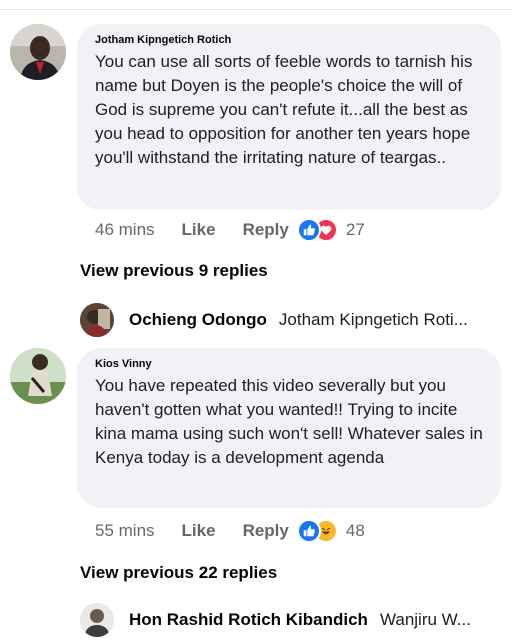 This screenshot has height=640, width=512. I want to click on reply-author: Hon Rashid Rotich Kibandich, so click(248, 620).